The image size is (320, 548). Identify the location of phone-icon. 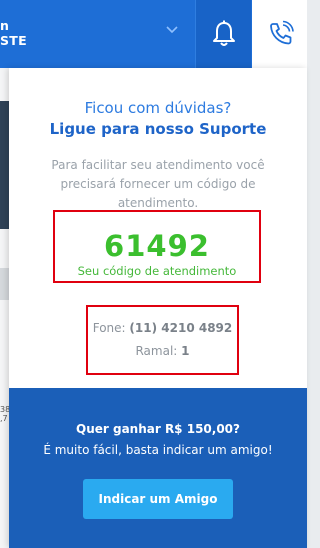
(282, 32).